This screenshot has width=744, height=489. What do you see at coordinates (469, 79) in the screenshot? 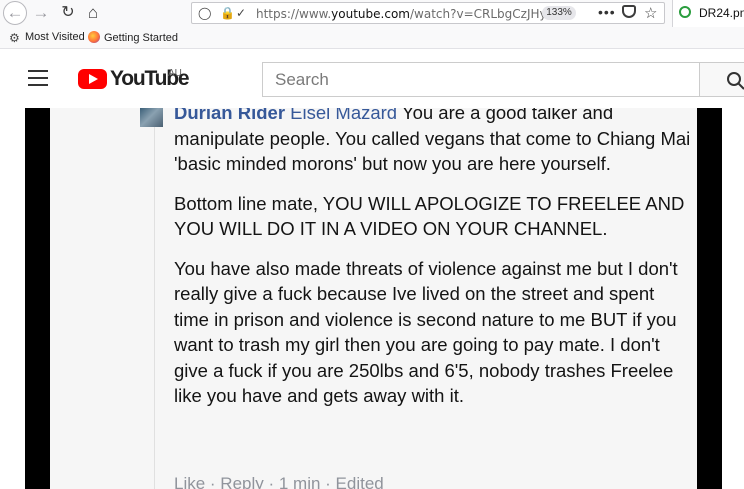
I see `search-input` at bounding box center [469, 79].